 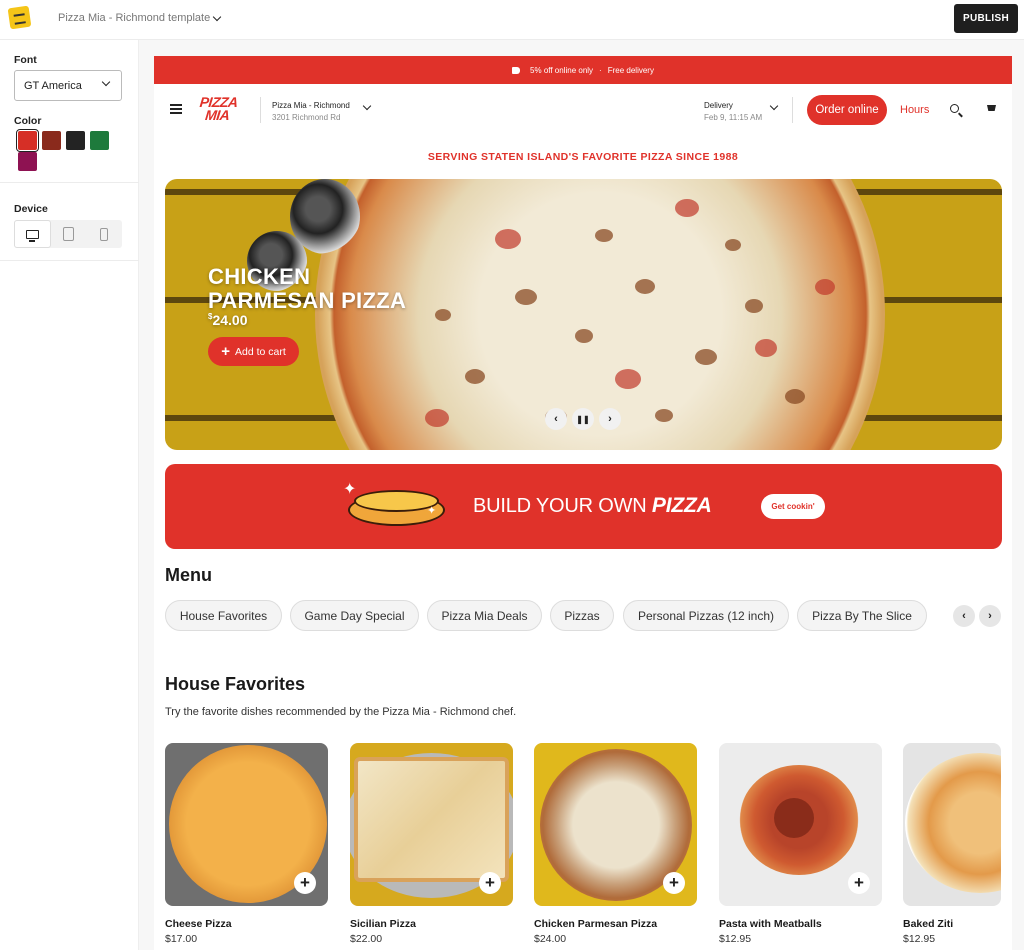 I want to click on menu-item-card: Baked Ziti $12.95, so click(x=952, y=844).